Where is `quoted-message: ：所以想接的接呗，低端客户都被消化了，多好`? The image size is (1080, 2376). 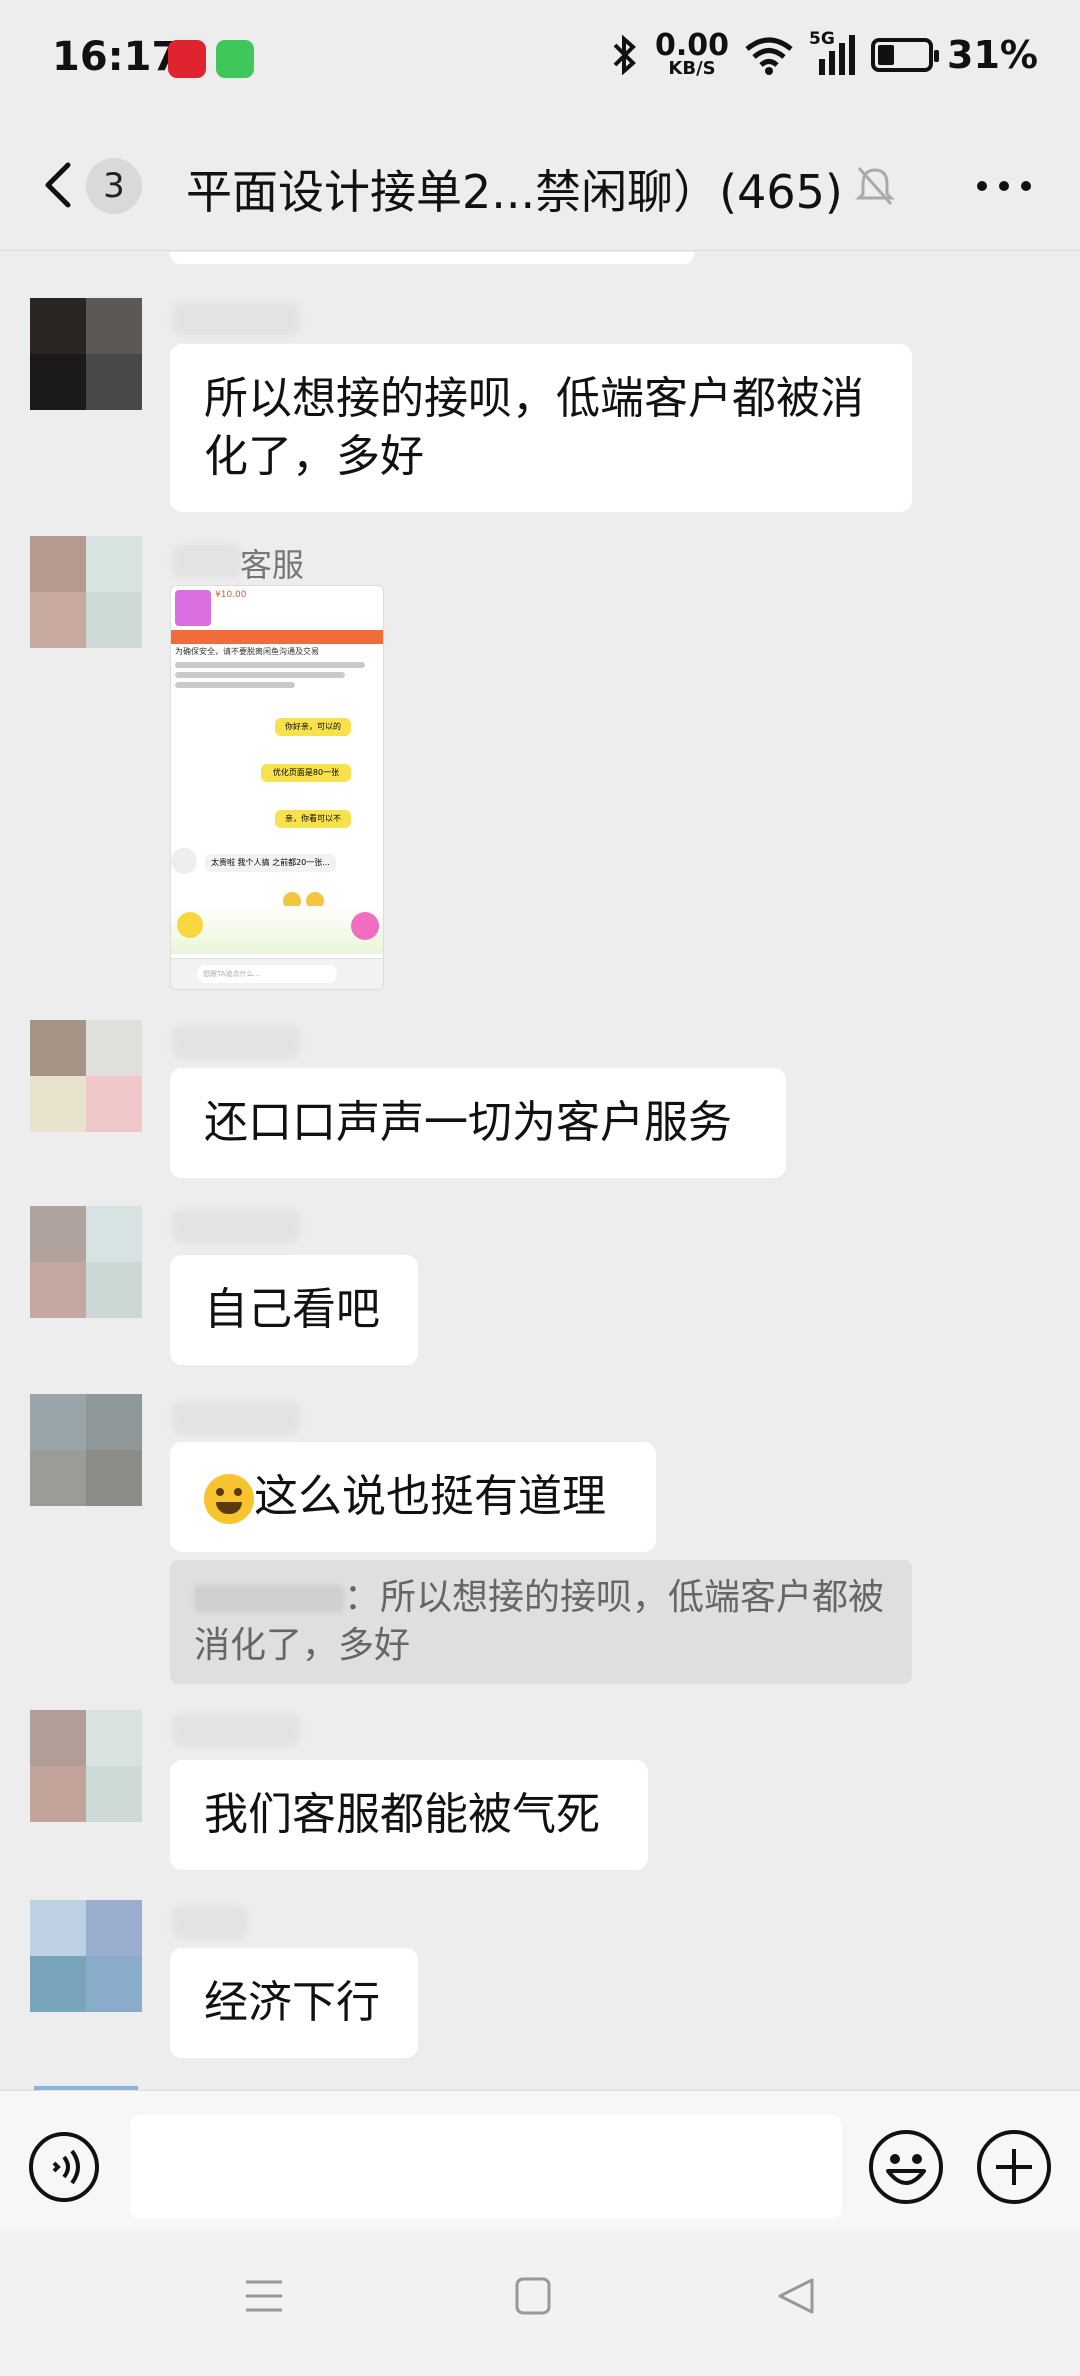 quoted-message: ：所以想接的接呗，低端客户都被消化了，多好 is located at coordinates (541, 1622).